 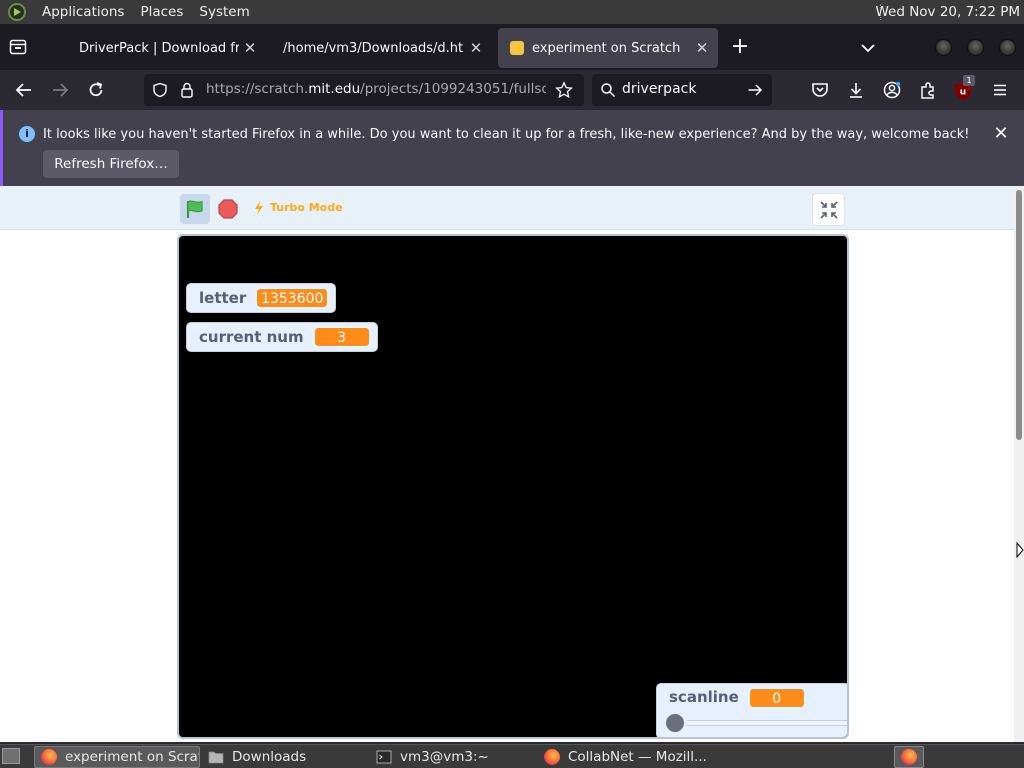 What do you see at coordinates (820, 90) in the screenshot?
I see `pocket-icon` at bounding box center [820, 90].